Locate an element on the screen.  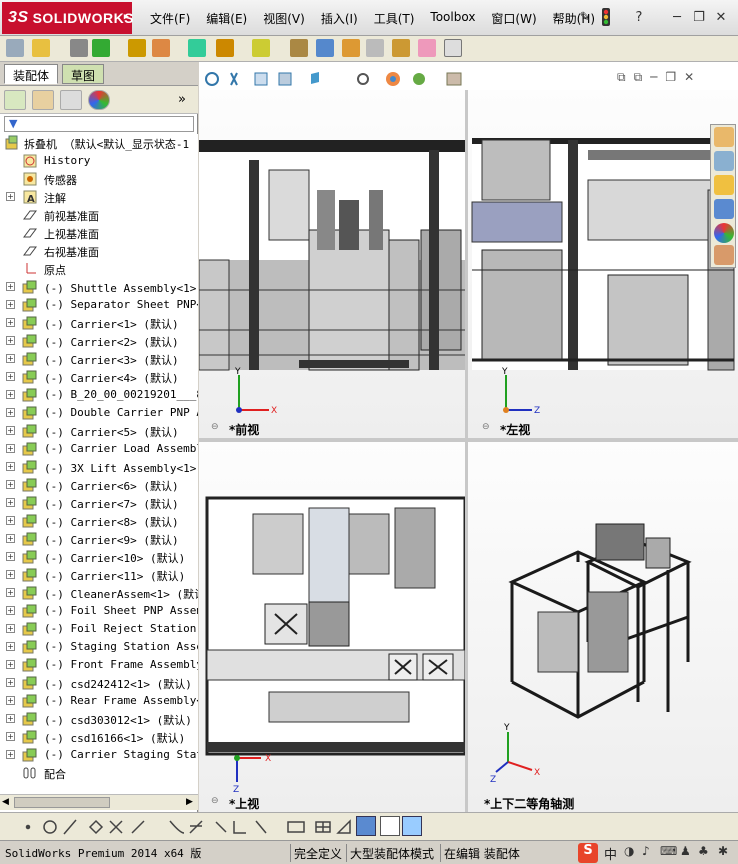
expand-more-icon: » is located at coordinates (182, 99).